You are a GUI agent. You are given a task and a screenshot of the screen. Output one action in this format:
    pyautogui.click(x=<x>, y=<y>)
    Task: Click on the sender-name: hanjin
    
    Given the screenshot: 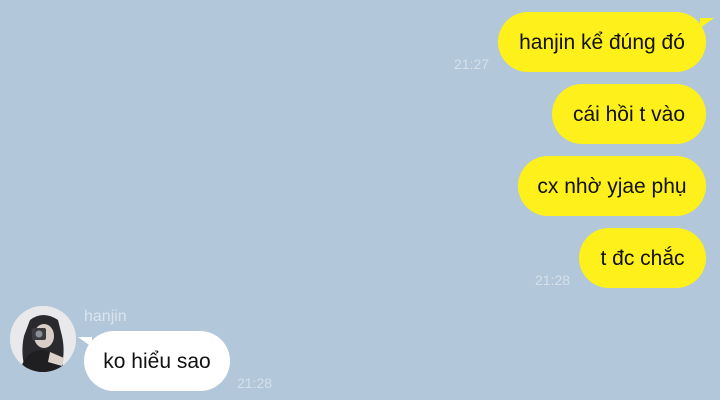 What is the action you would take?
    pyautogui.click(x=105, y=317)
    